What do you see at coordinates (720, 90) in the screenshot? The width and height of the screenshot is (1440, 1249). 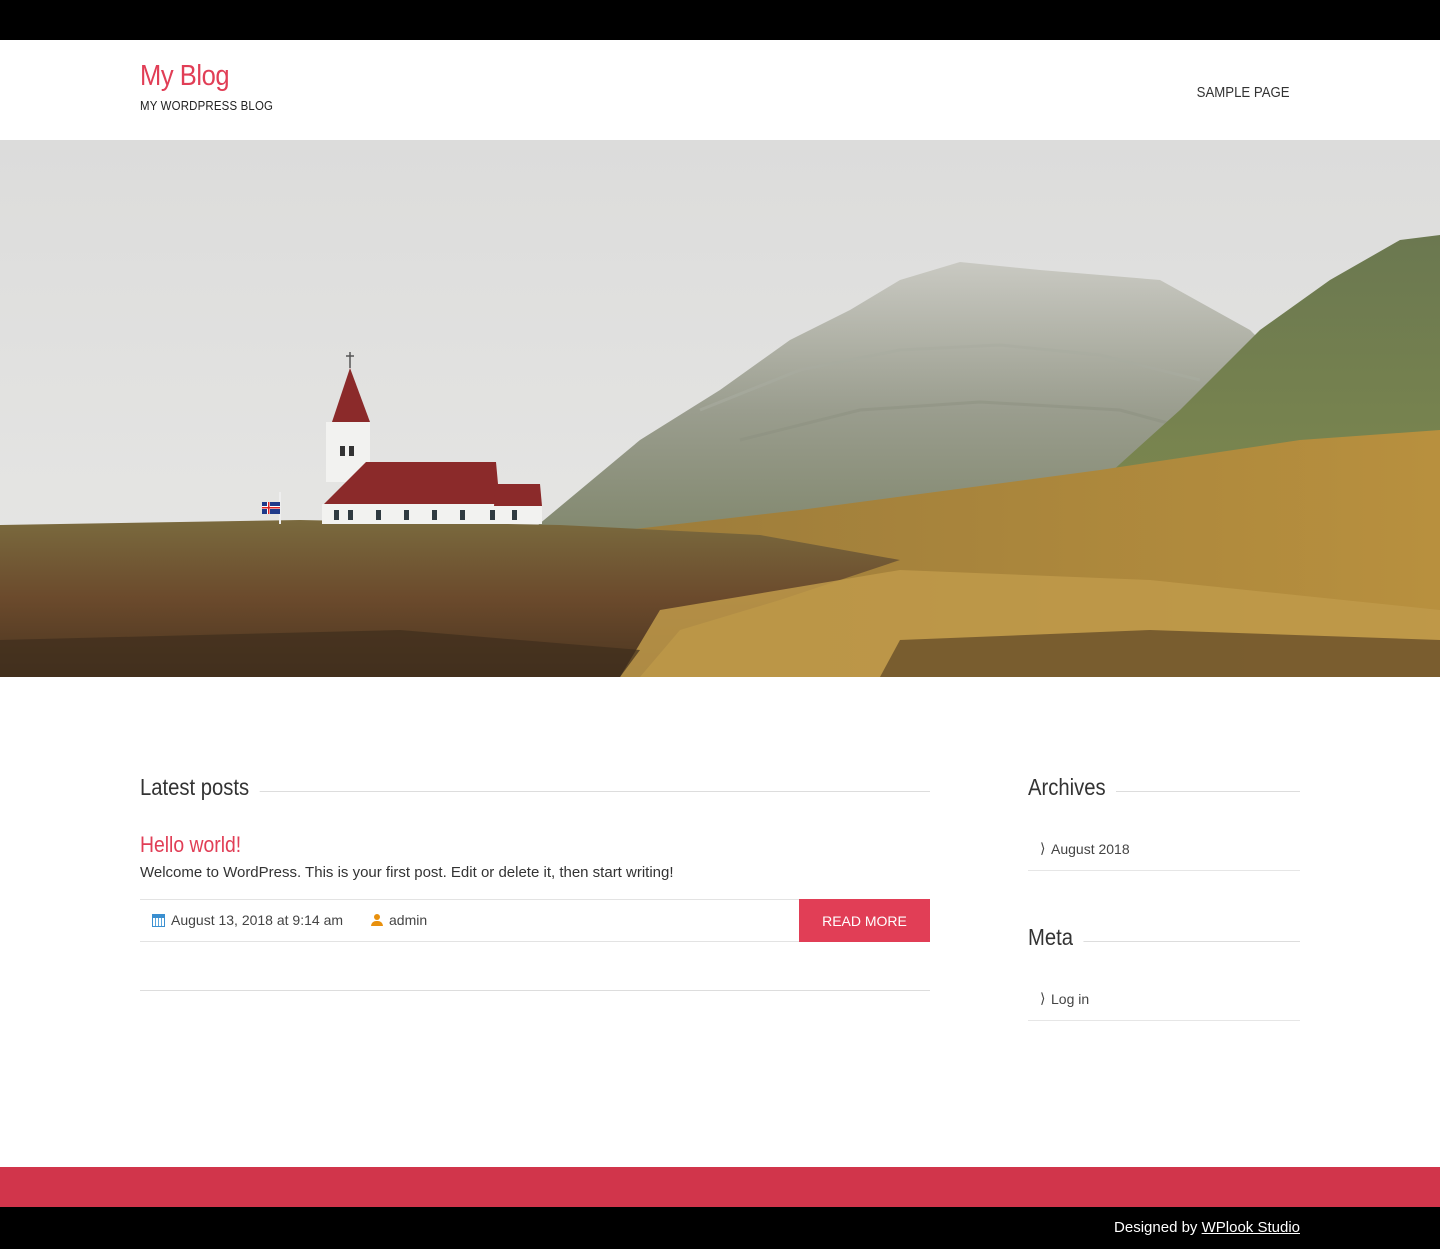 I see `site-header: My Blog My WordPress Blog Sample Page` at bounding box center [720, 90].